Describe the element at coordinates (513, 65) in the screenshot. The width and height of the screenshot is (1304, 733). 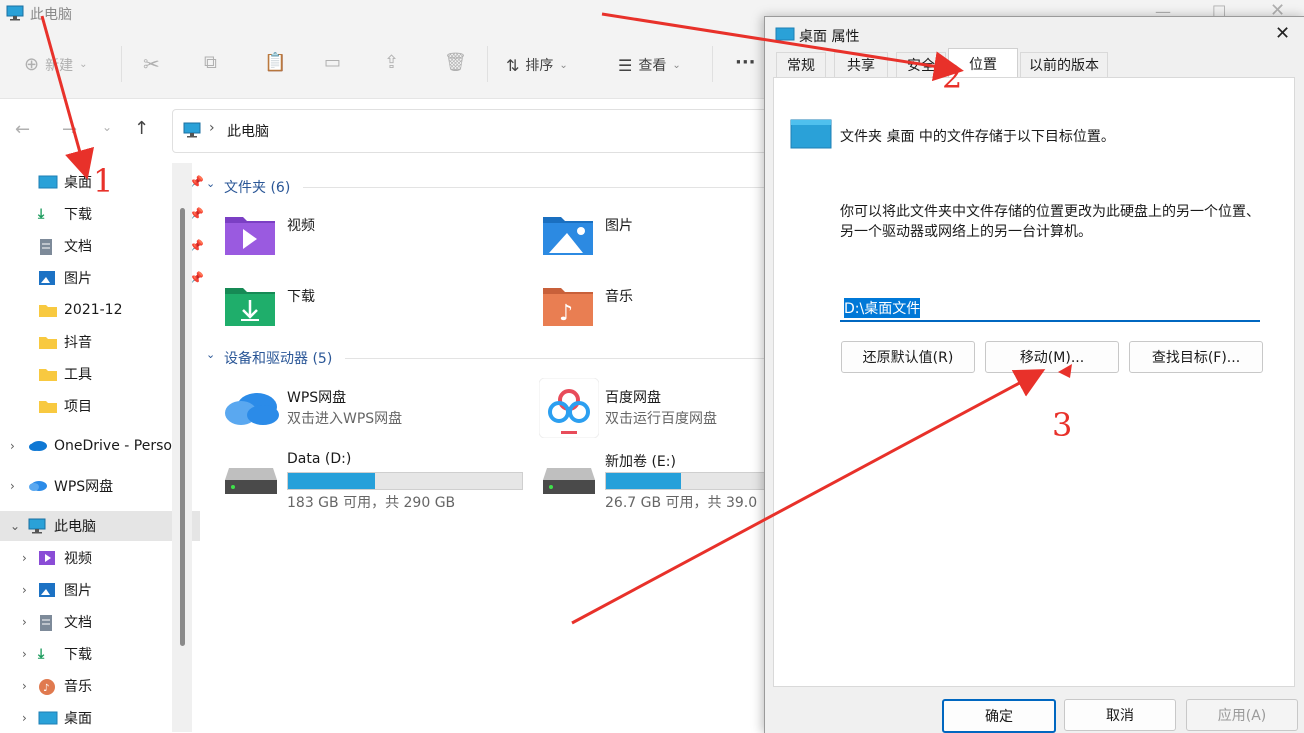
I see `sort-icon: ⇅` at that location.